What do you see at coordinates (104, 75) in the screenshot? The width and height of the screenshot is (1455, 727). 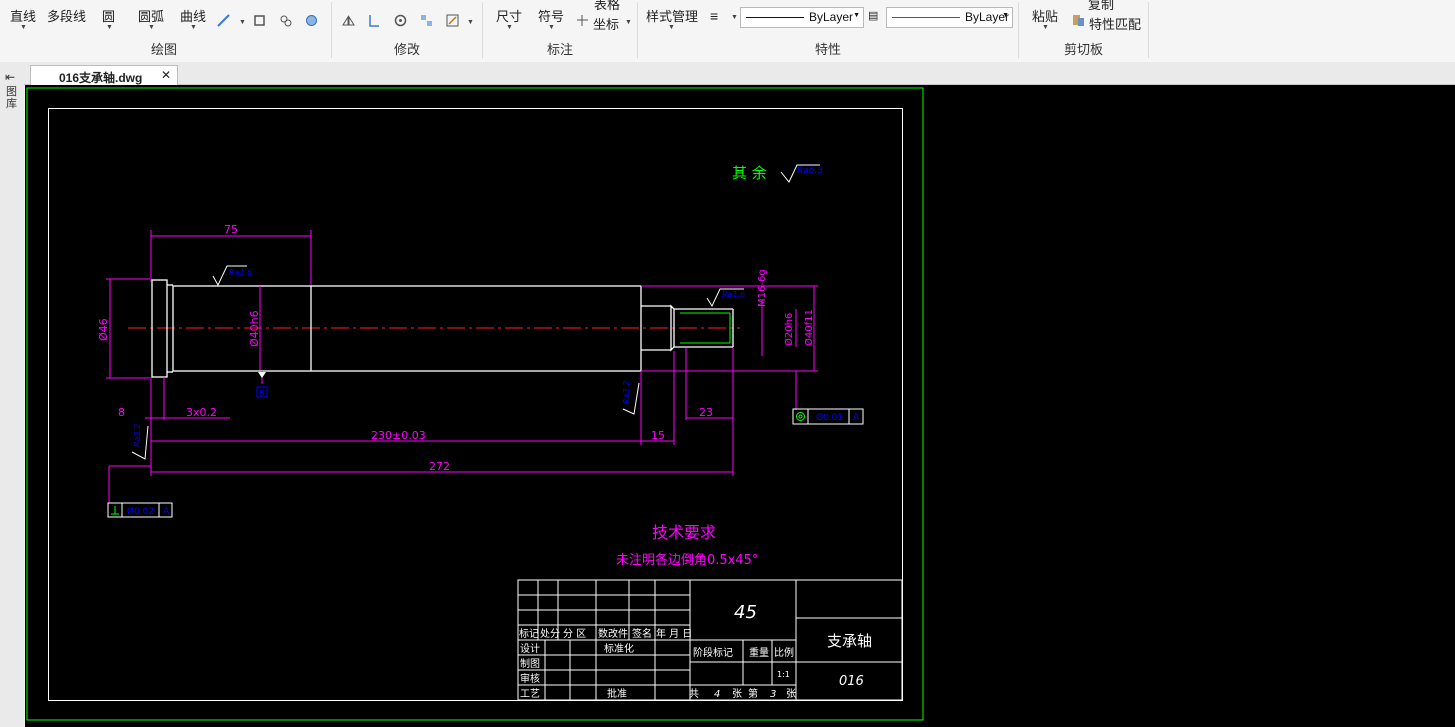 I see `document-tab: 016支承轴.dwg ✕` at bounding box center [104, 75].